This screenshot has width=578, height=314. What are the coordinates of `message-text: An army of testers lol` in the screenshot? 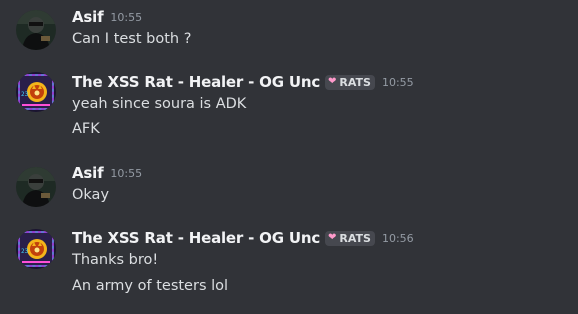 It's located at (150, 286).